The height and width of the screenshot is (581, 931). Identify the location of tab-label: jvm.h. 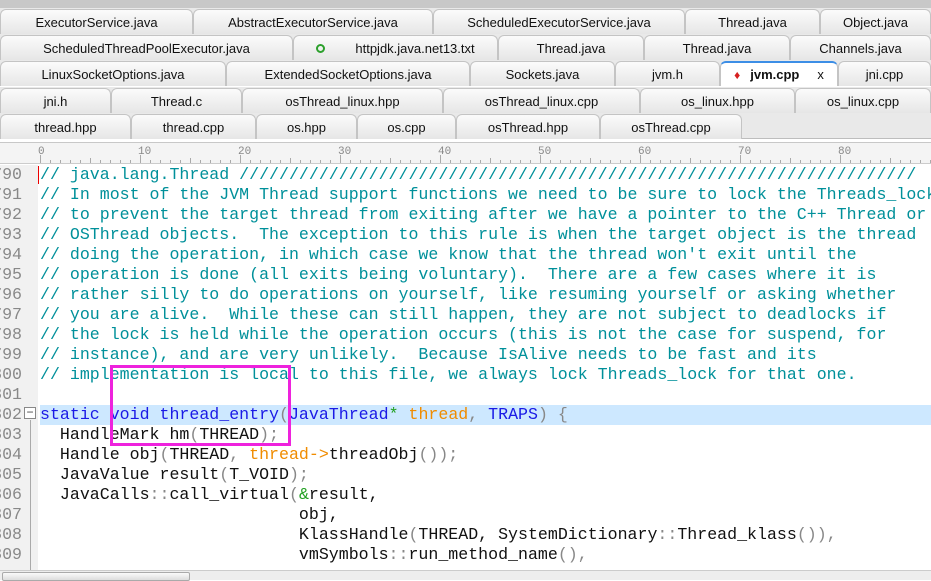
(667, 74).